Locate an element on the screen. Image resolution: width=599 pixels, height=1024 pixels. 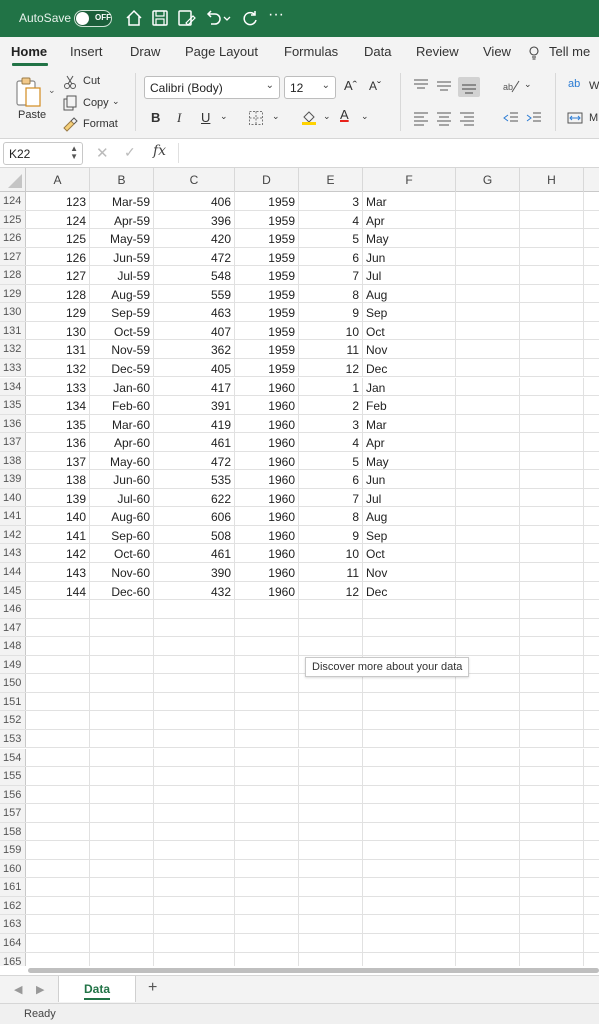
cancel-icon: ✕ is located at coordinates (102, 153).